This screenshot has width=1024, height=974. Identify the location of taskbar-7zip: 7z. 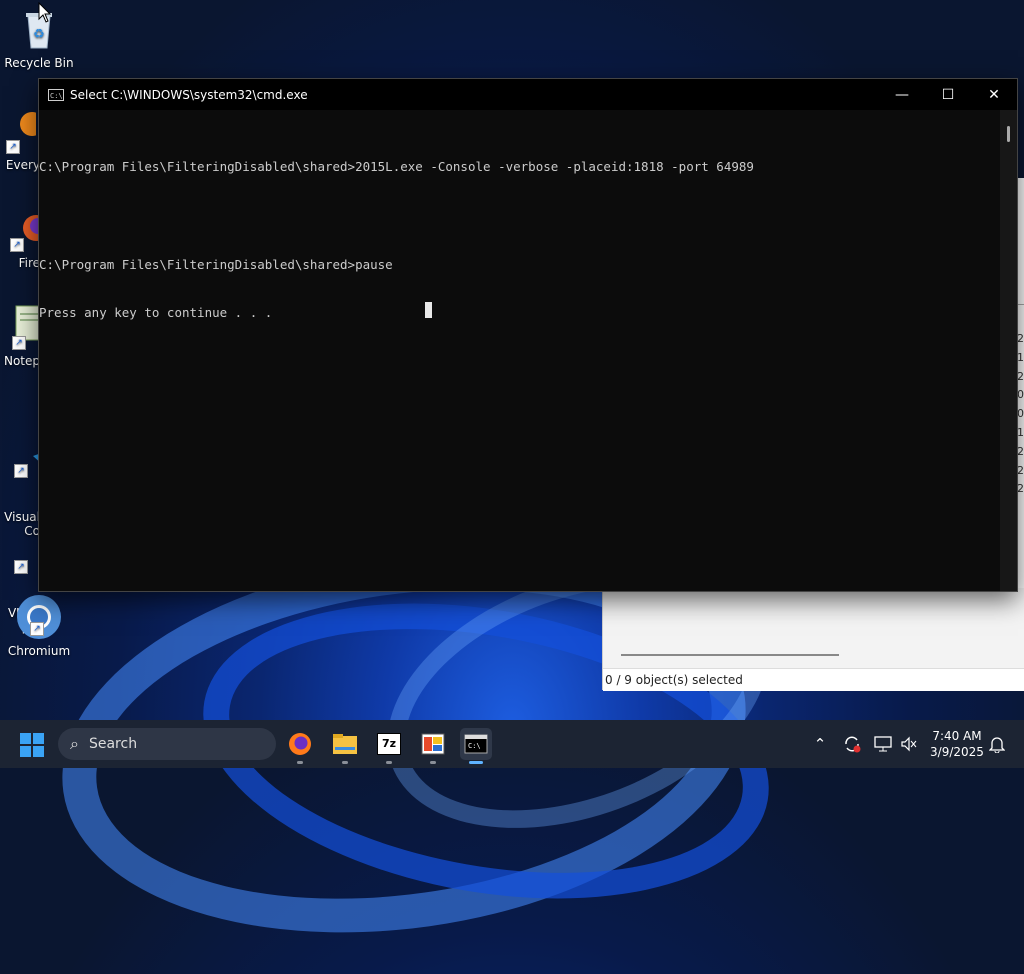
(389, 746).